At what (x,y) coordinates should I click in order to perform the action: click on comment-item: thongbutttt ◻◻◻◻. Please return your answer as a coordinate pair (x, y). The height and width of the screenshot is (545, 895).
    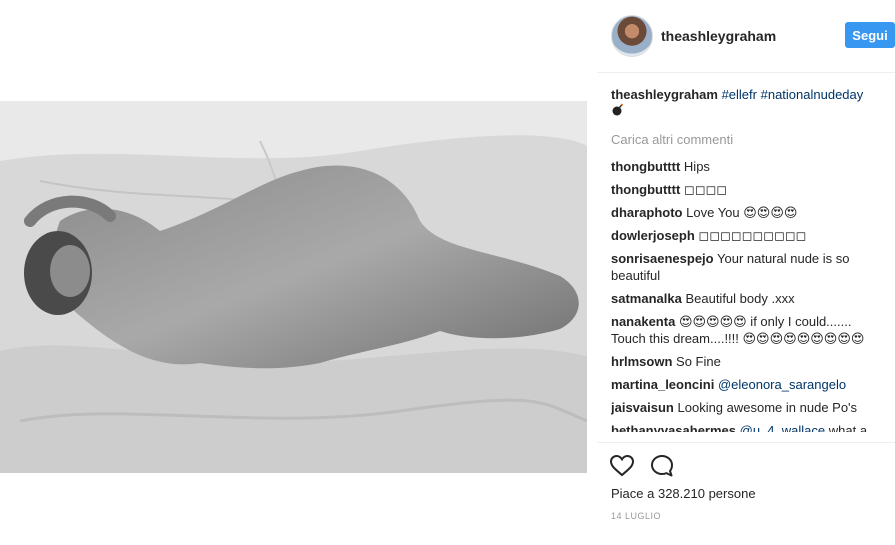
    Looking at the image, I should click on (749, 189).